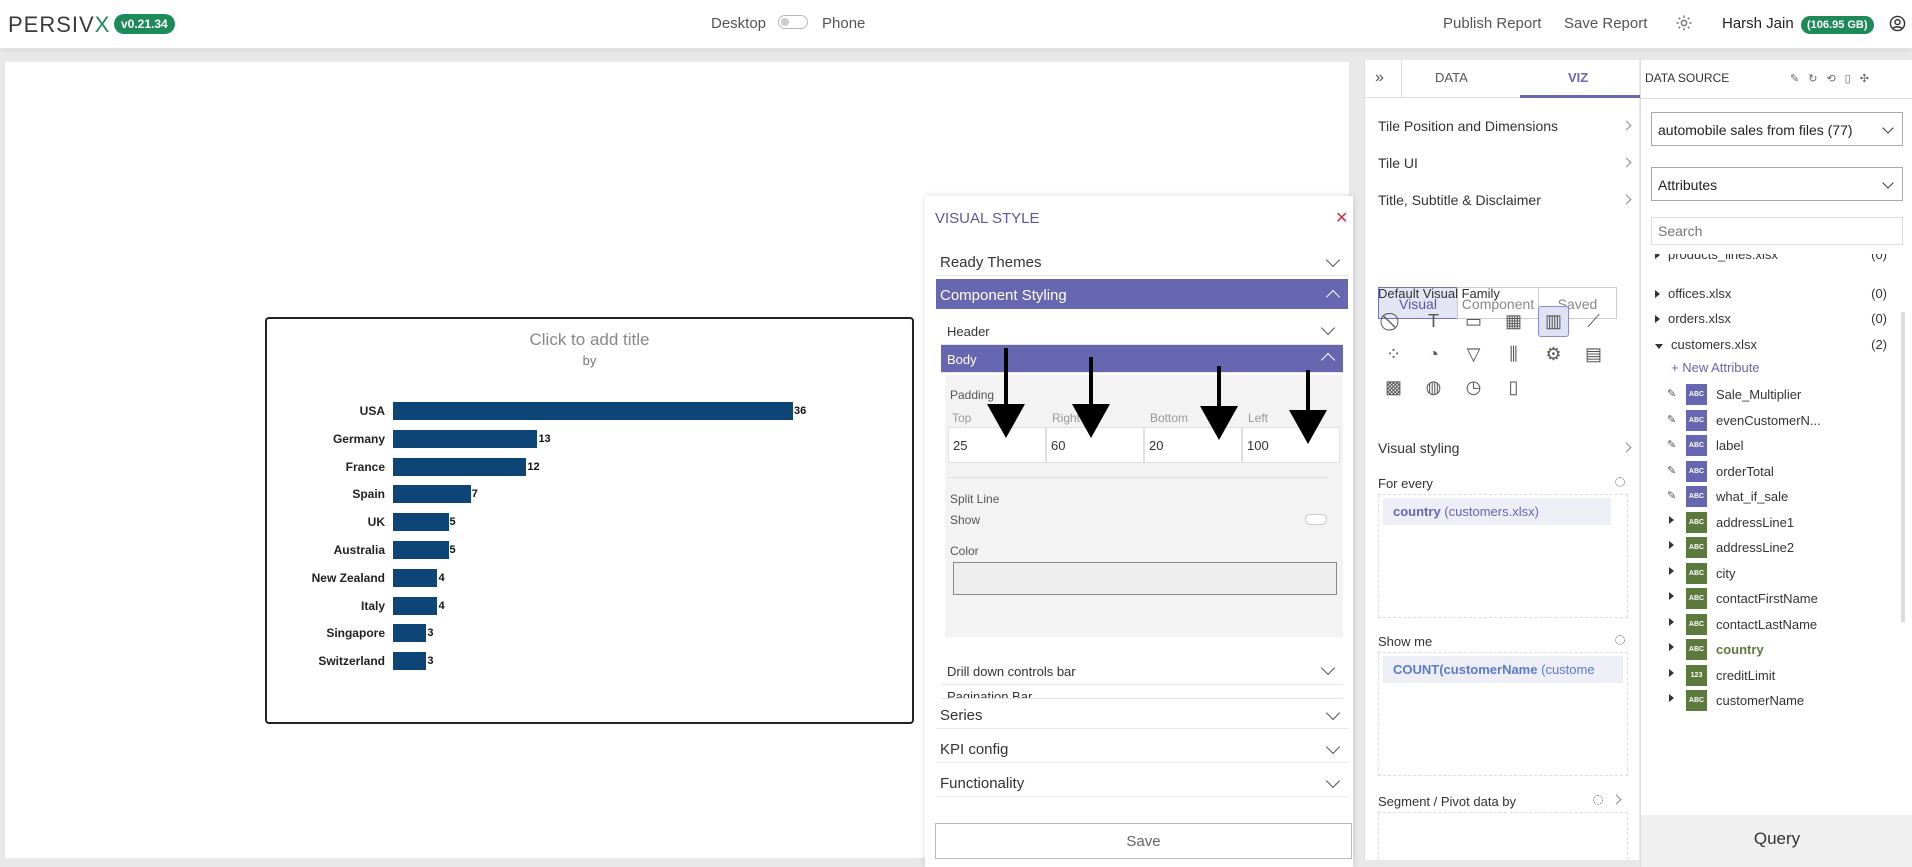 The width and height of the screenshot is (1912, 867). What do you see at coordinates (1593, 354) in the screenshot?
I see `dashboard-icon: ▤` at bounding box center [1593, 354].